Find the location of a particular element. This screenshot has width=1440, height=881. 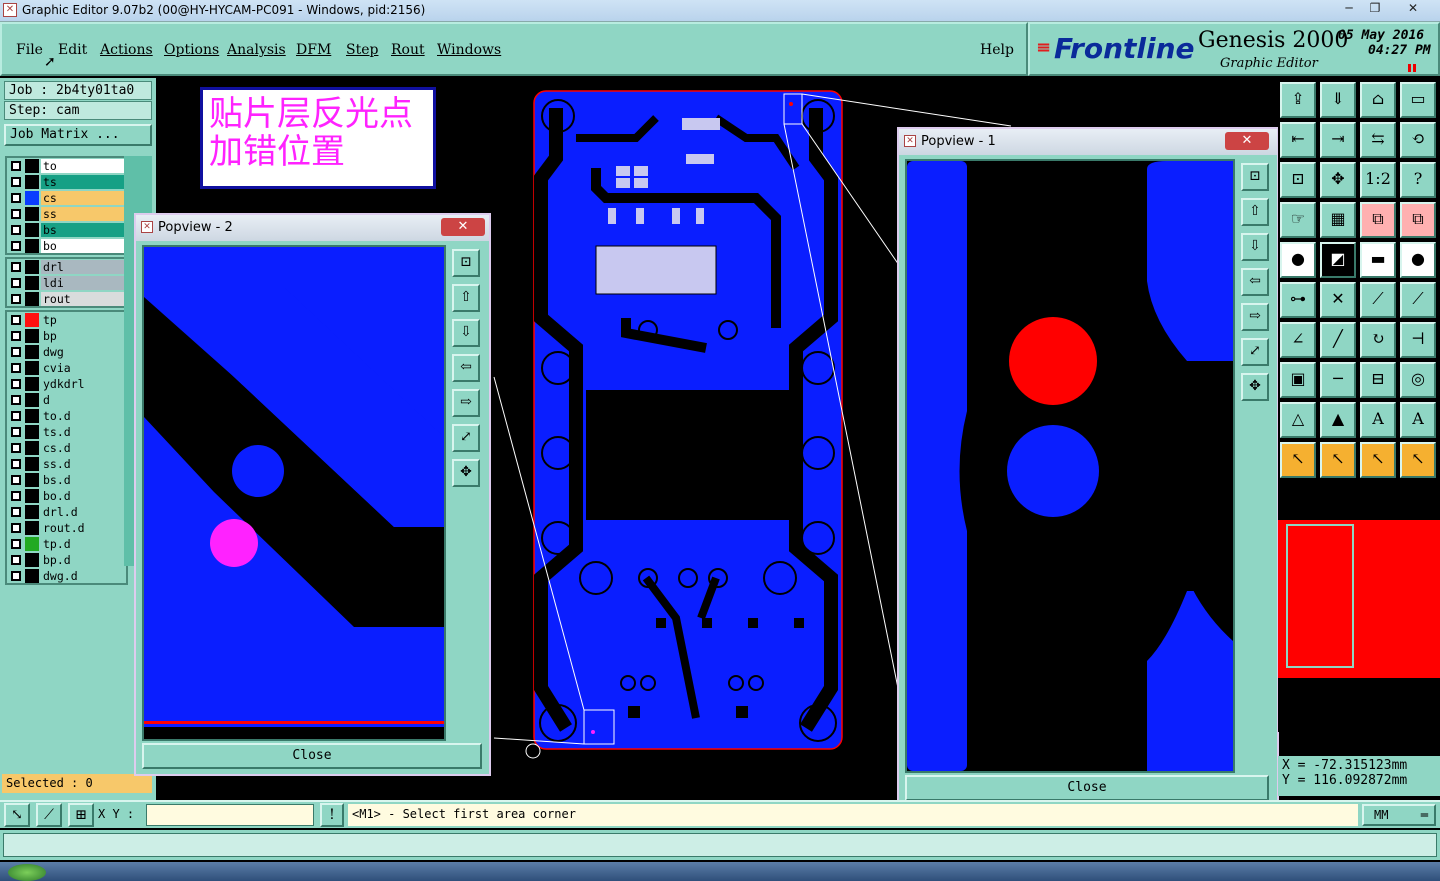

layer-row-ts: ts is located at coordinates (66, 182).